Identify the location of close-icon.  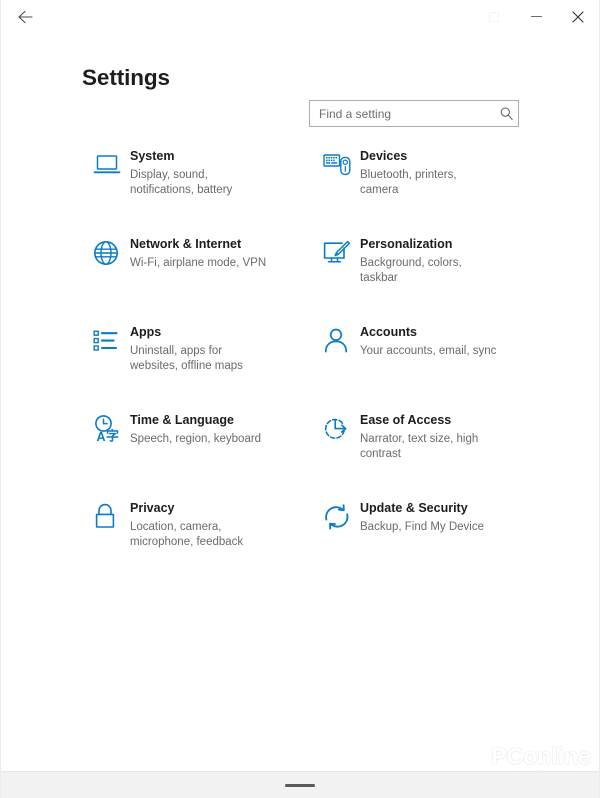
(578, 16).